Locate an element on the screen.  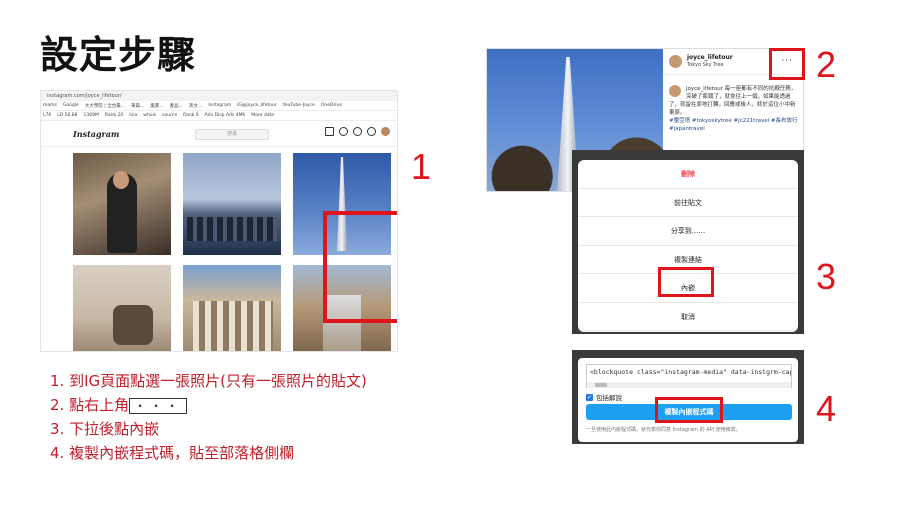
messenger-icon is located at coordinates (343, 131).